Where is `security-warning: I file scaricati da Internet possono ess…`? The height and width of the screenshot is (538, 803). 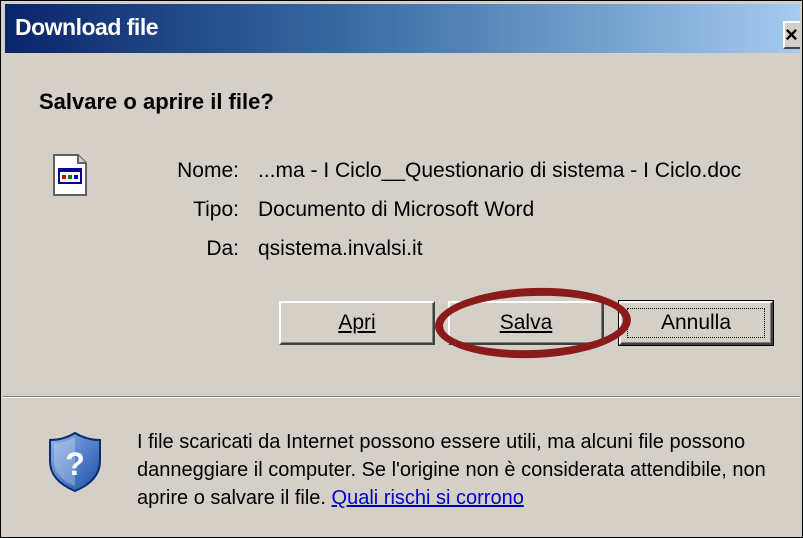 security-warning: I file scaricati da Internet possono ess… is located at coordinates (467, 470).